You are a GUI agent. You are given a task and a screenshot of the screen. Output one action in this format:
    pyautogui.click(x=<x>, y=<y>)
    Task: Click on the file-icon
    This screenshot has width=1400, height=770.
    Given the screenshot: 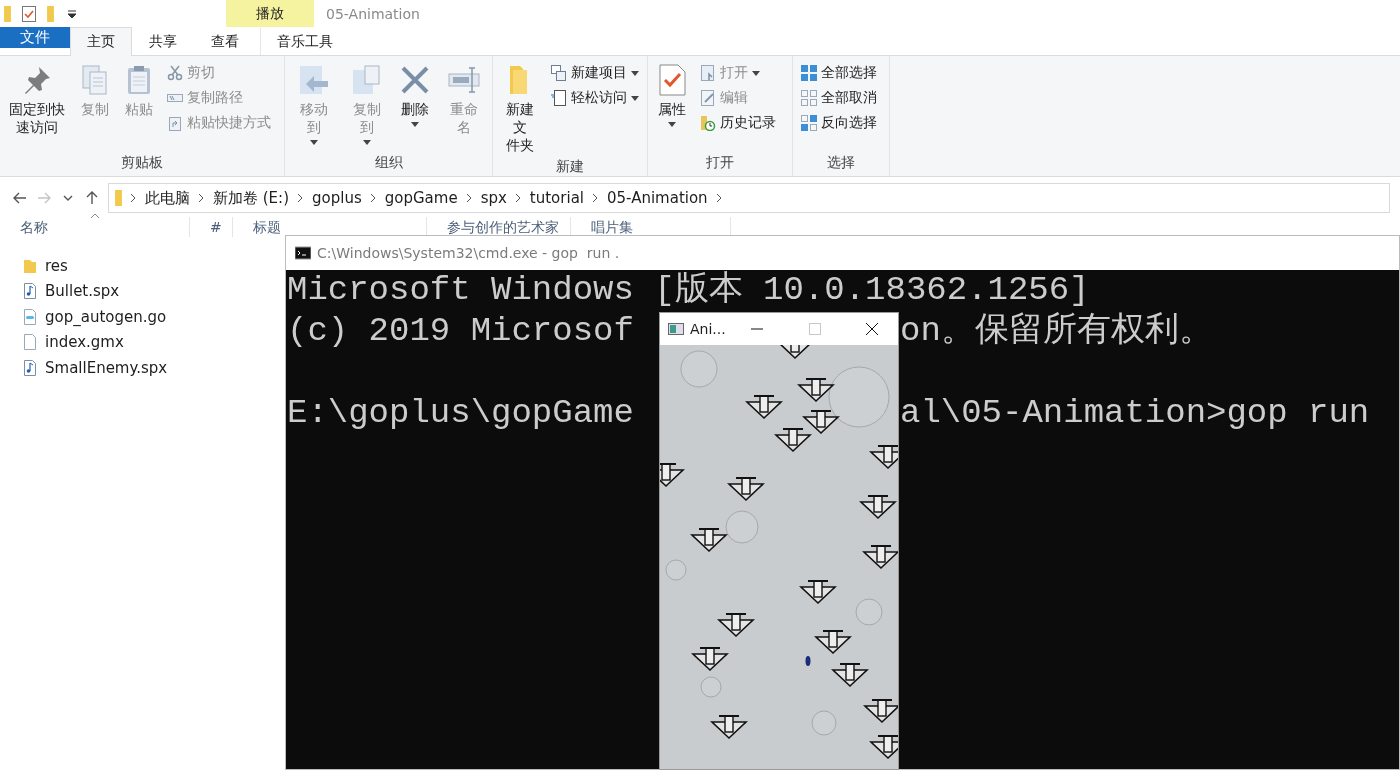 What is the action you would take?
    pyautogui.click(x=30, y=342)
    